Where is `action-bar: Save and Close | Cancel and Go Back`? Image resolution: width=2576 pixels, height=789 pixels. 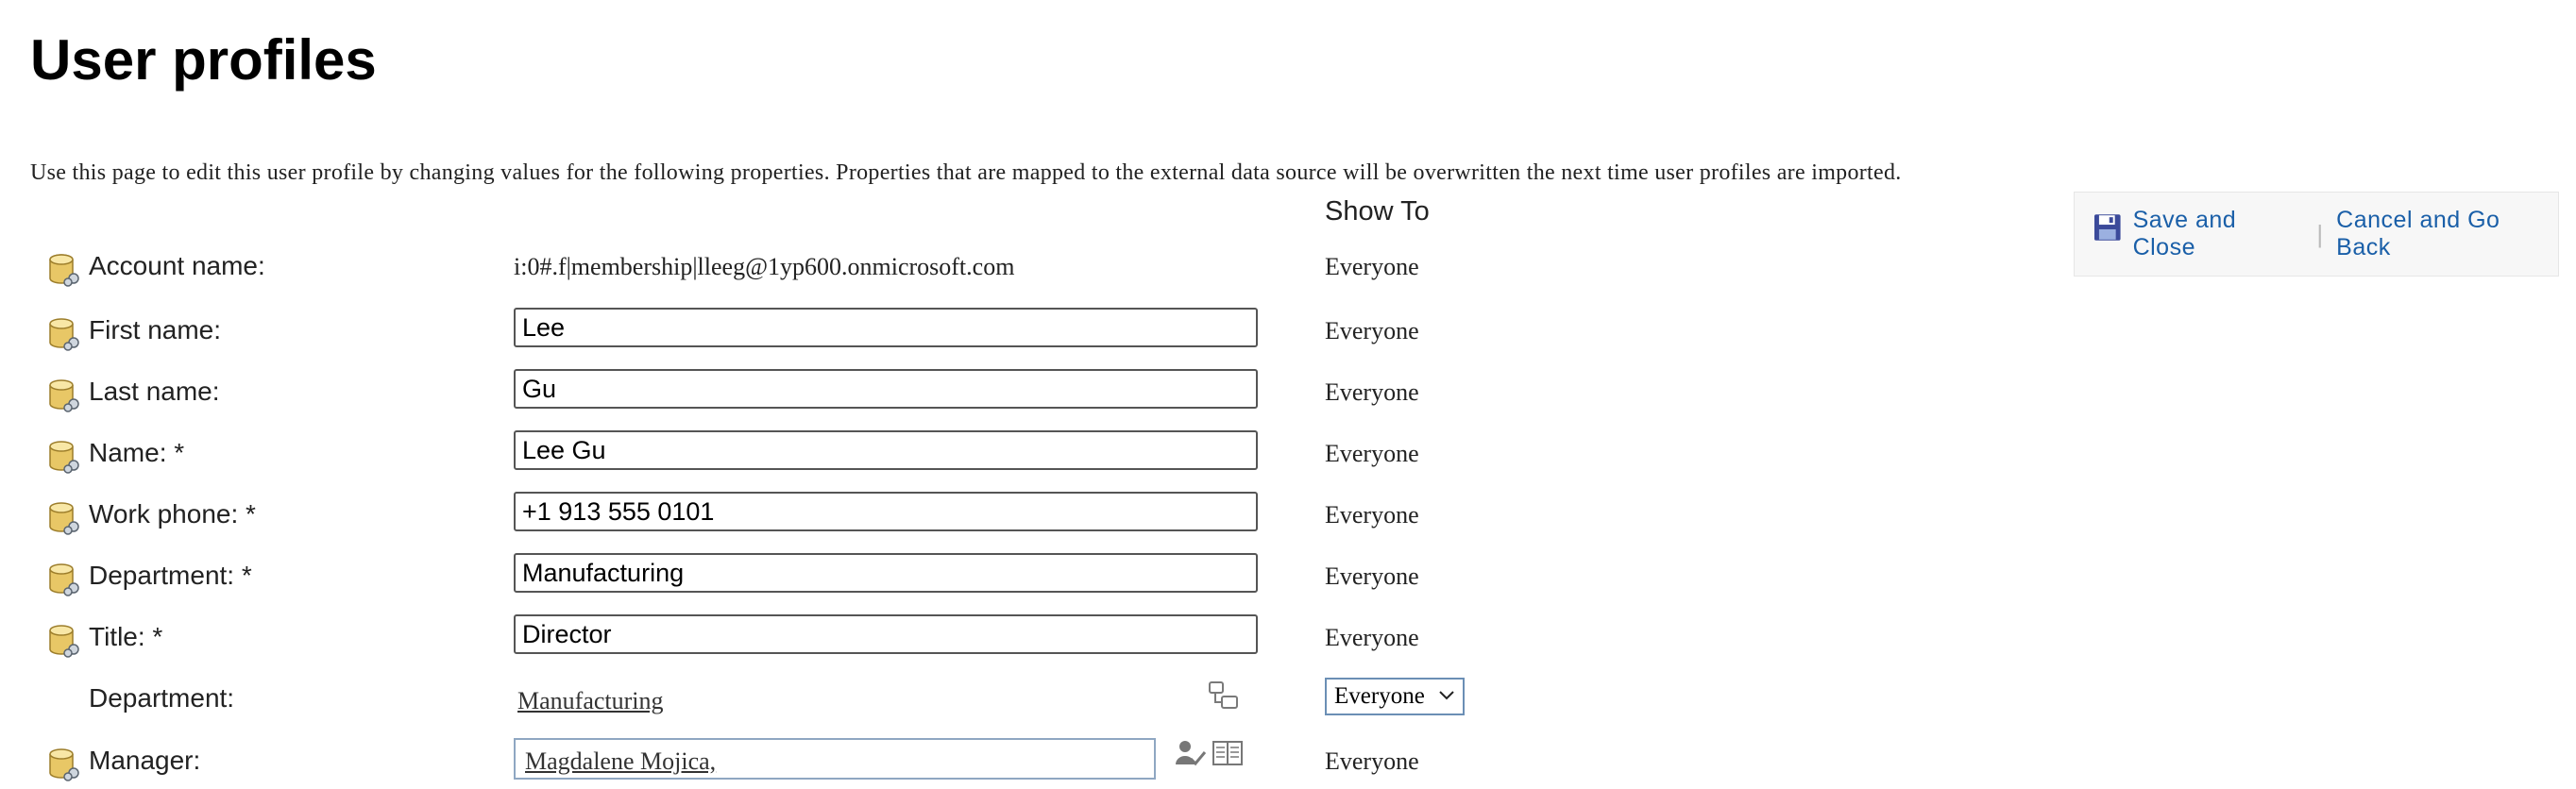
action-bar: Save and Close | Cancel and Go Back is located at coordinates (2316, 234).